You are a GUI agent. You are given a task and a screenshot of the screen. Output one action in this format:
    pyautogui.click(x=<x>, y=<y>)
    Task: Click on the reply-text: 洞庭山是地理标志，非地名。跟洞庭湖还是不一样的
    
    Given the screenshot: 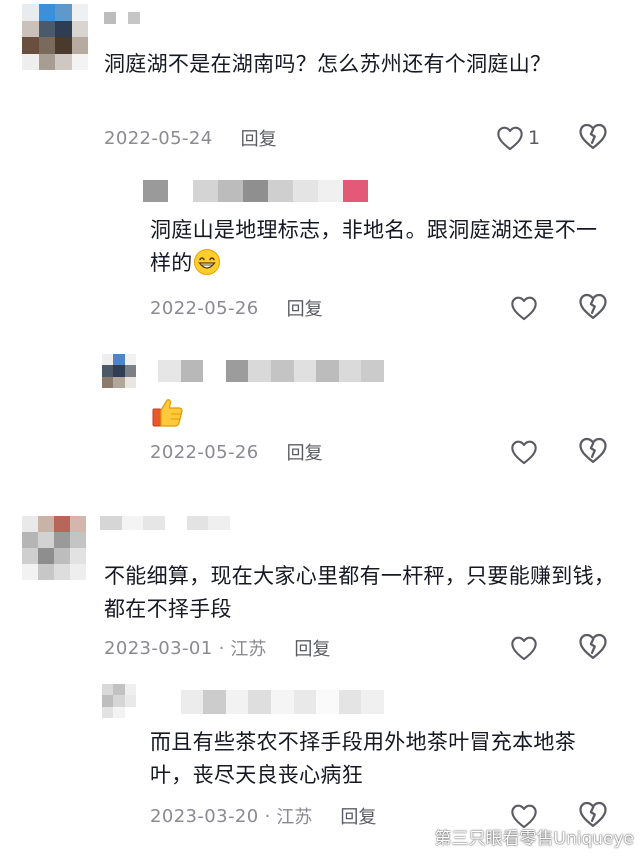 What is the action you would take?
    pyautogui.click(x=380, y=250)
    